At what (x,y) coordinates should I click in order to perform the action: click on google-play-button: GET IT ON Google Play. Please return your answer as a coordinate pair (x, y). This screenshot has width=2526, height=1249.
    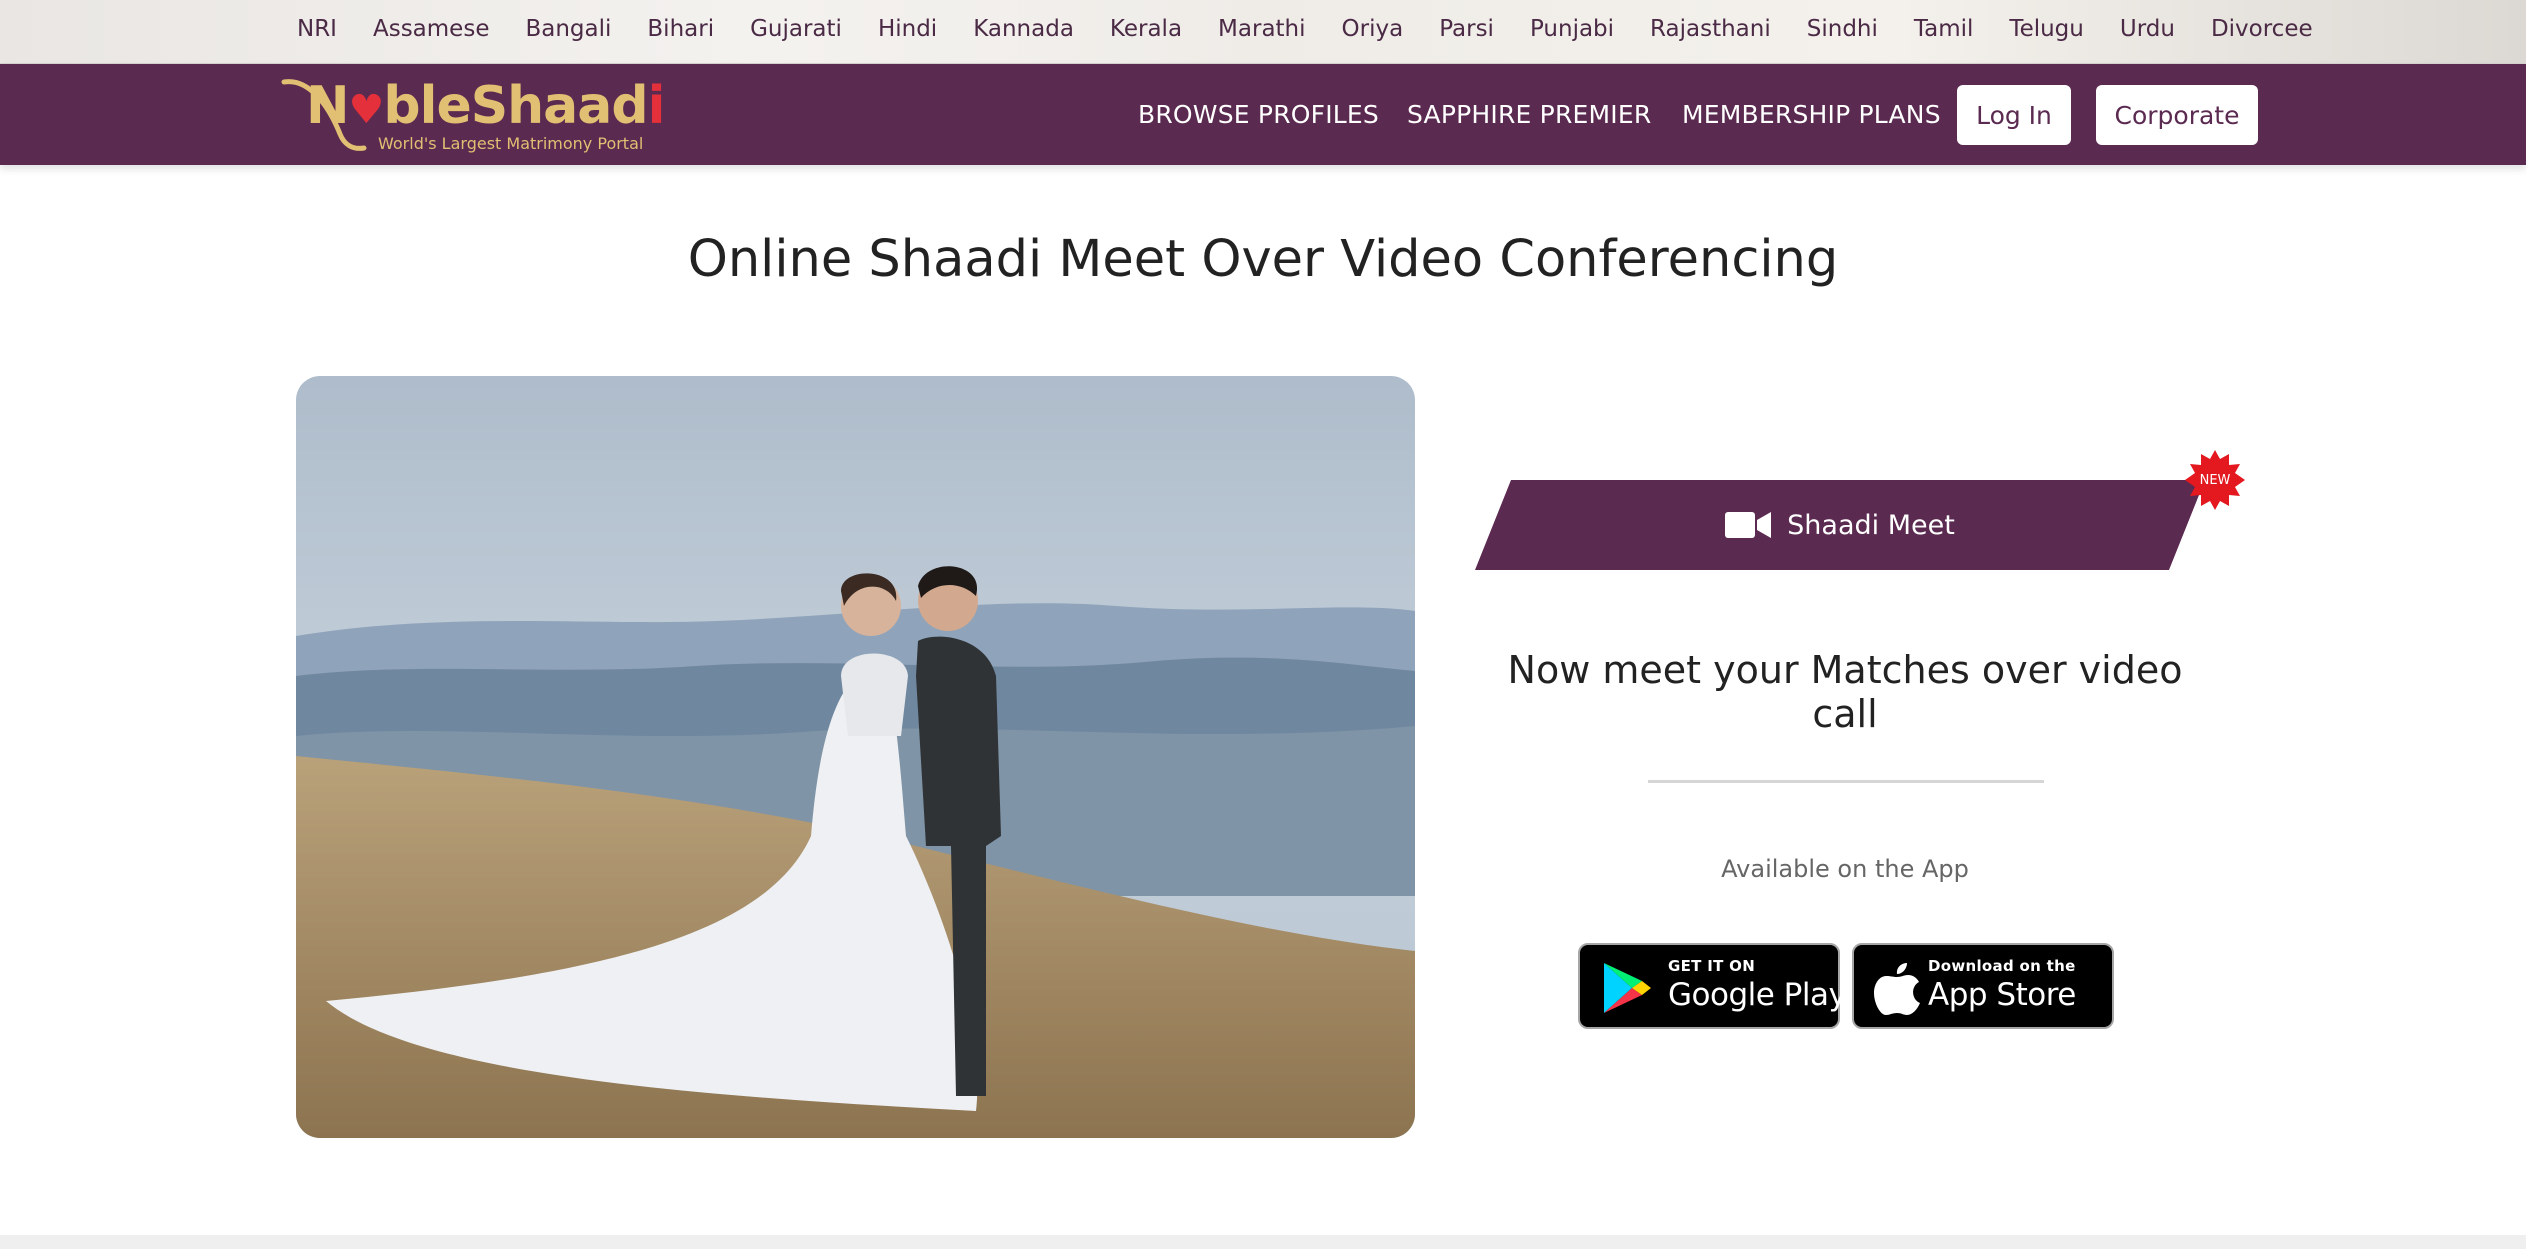
    Looking at the image, I should click on (1712, 986).